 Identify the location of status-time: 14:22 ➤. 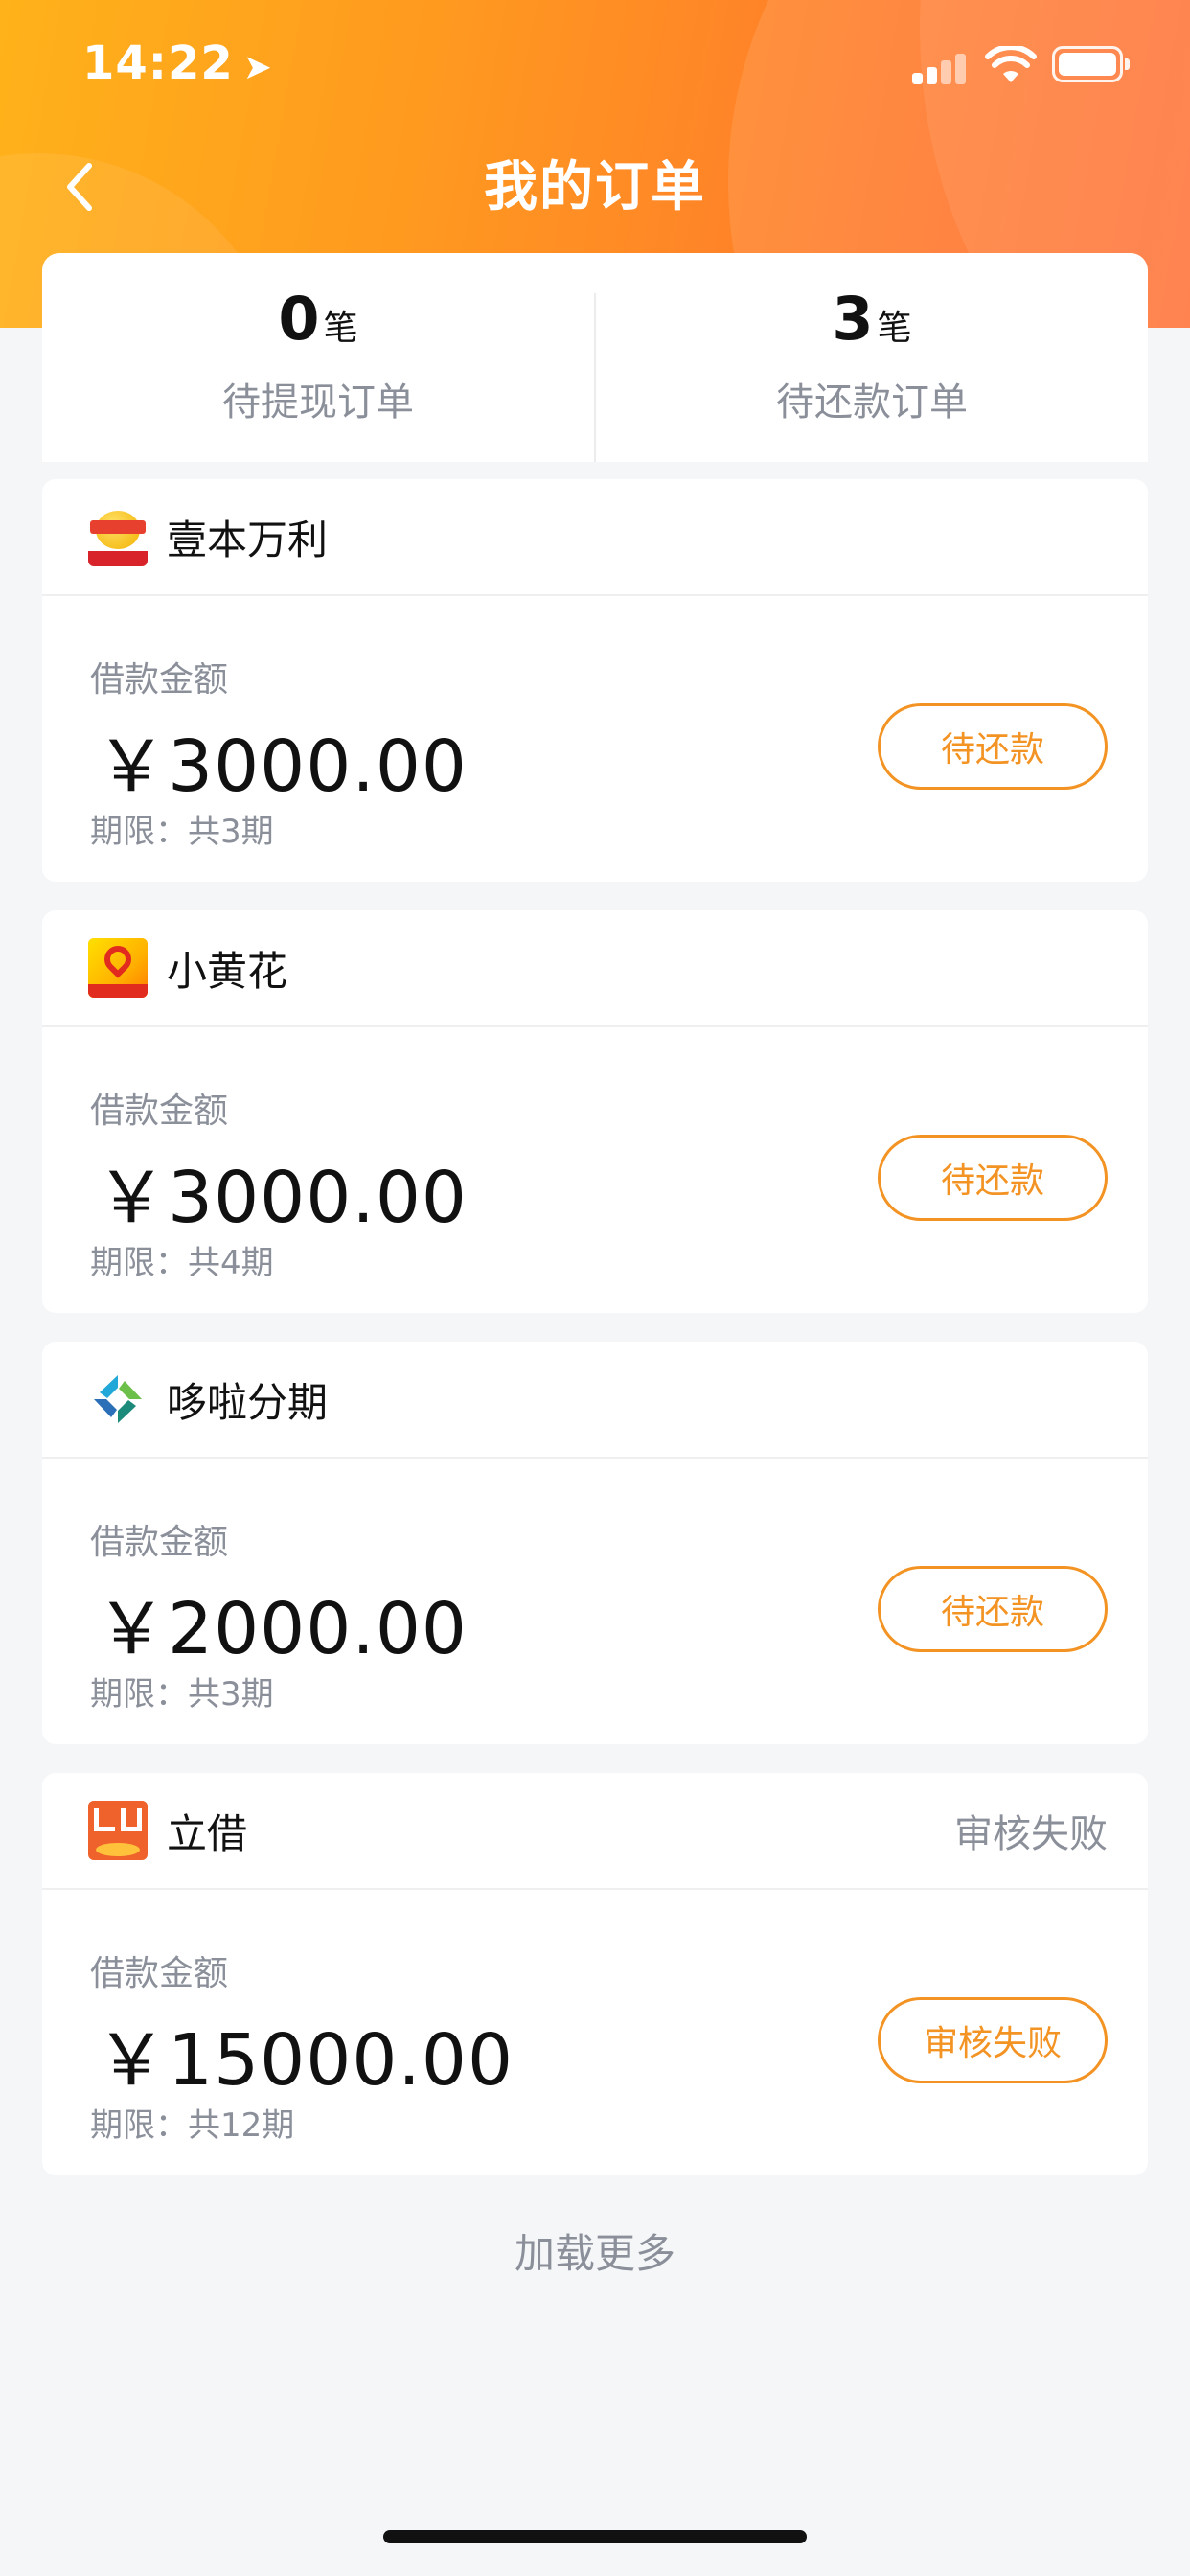
(178, 63).